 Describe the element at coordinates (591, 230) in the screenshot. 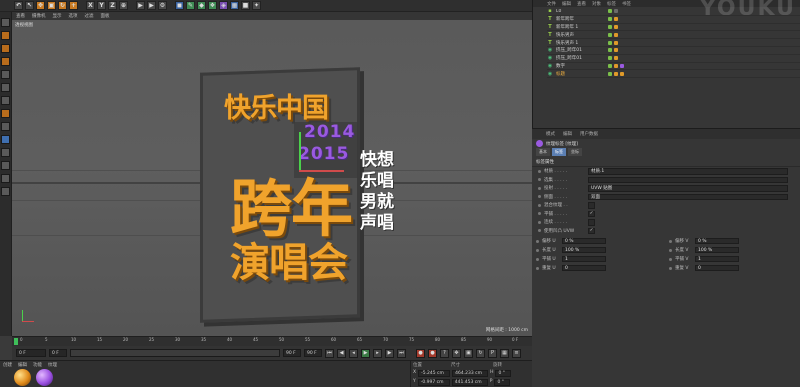

I see `uvw-bump-checkbox: ✓` at that location.